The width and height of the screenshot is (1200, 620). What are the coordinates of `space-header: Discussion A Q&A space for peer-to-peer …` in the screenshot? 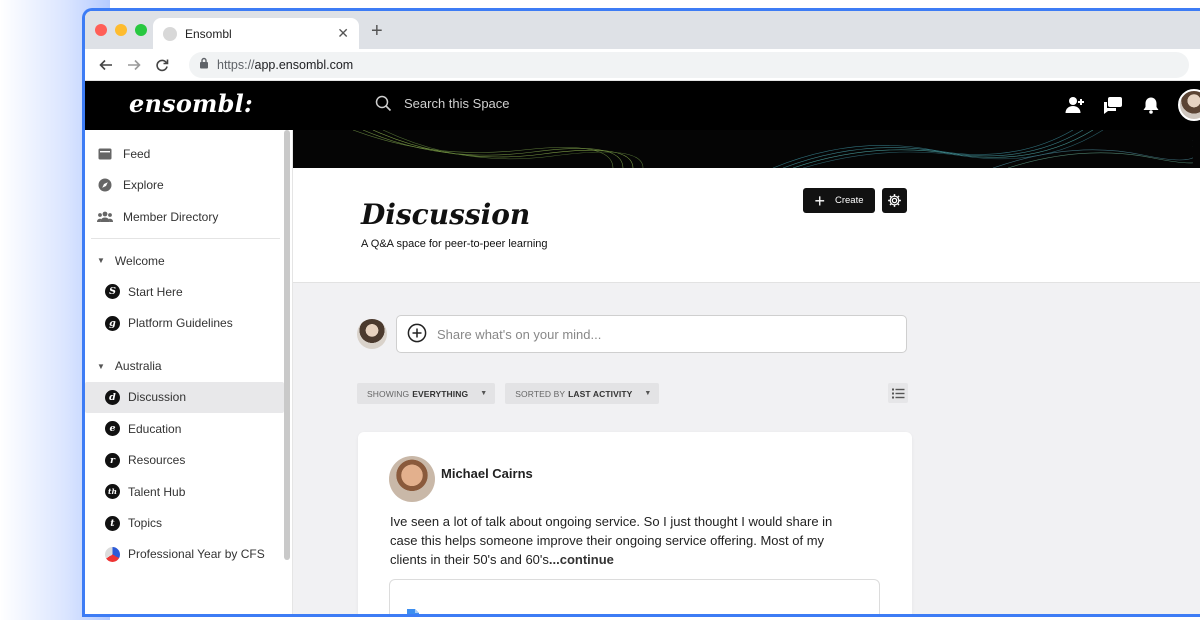 It's located at (746, 225).